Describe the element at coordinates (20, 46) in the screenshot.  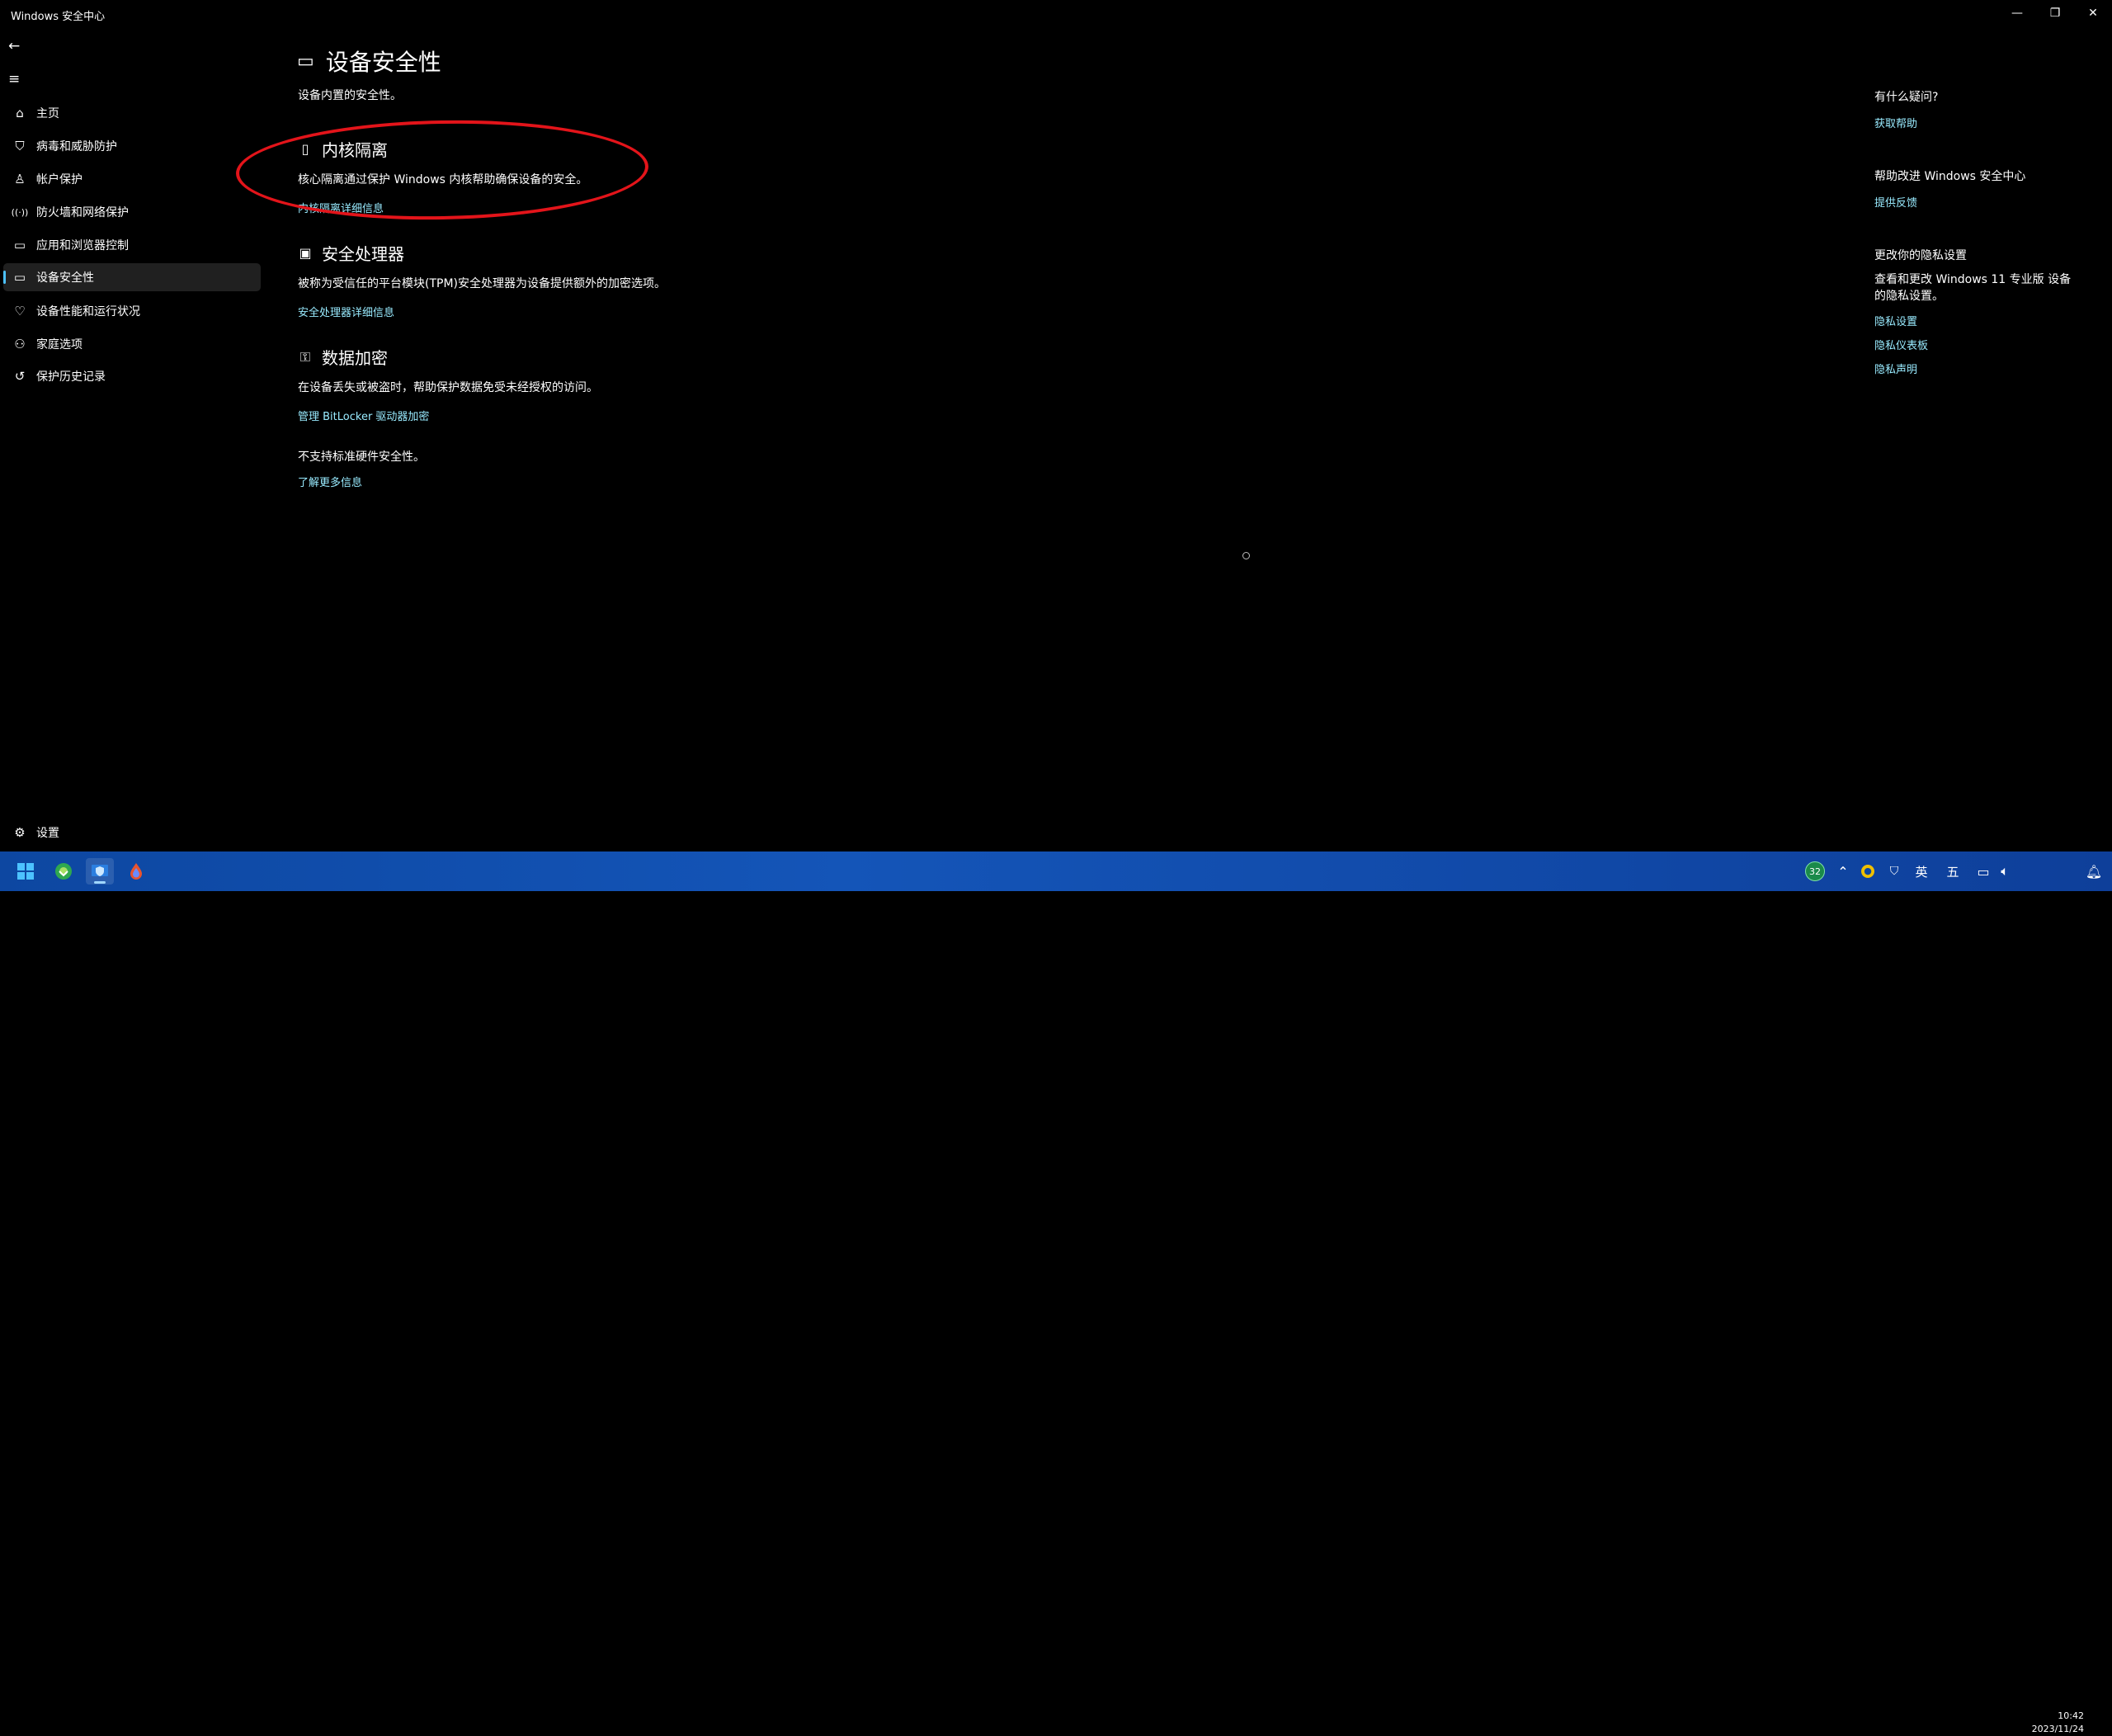
I see `back-arrow-icon: ←` at that location.